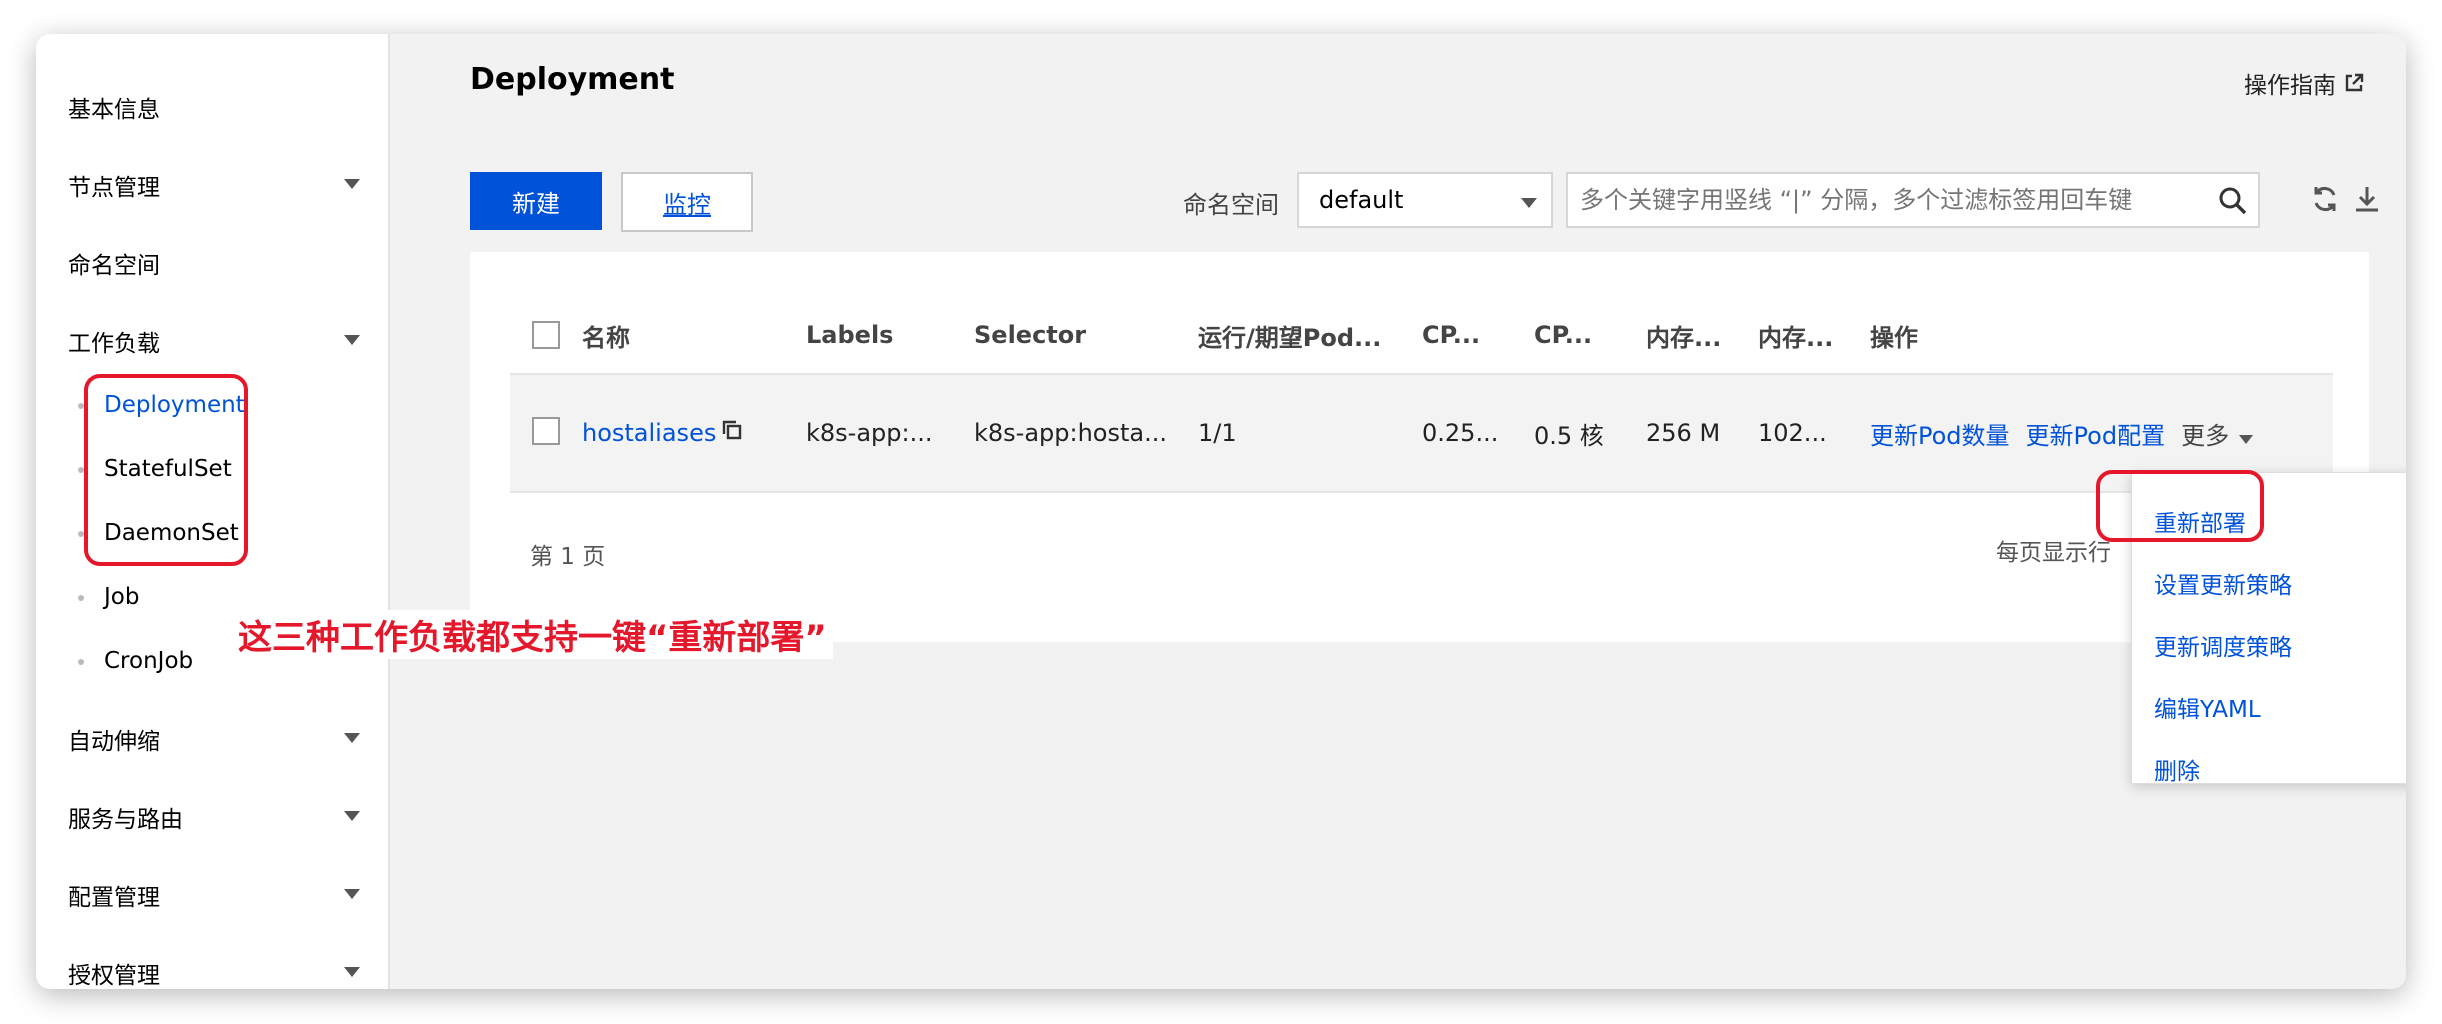 This screenshot has width=2442, height=1024. I want to click on sidebar-item-label: 基本信息, so click(114, 110).